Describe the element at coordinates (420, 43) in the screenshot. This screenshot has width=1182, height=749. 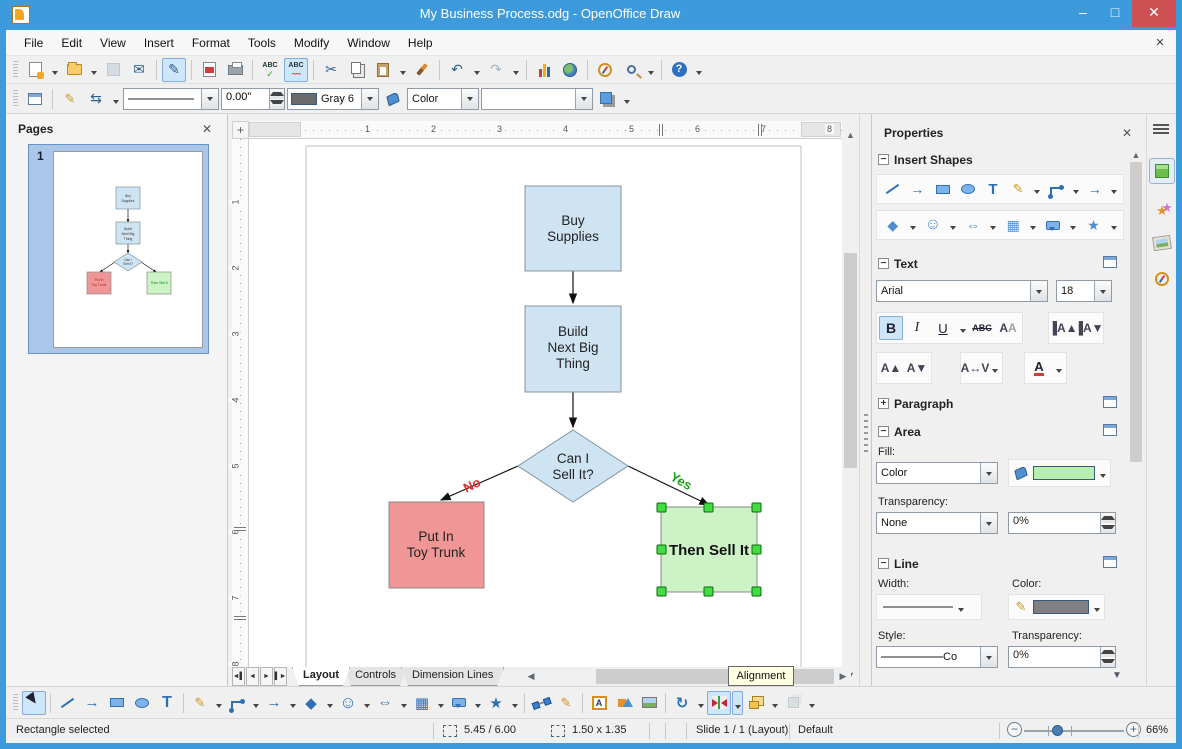
I see `menu-help: Help` at that location.